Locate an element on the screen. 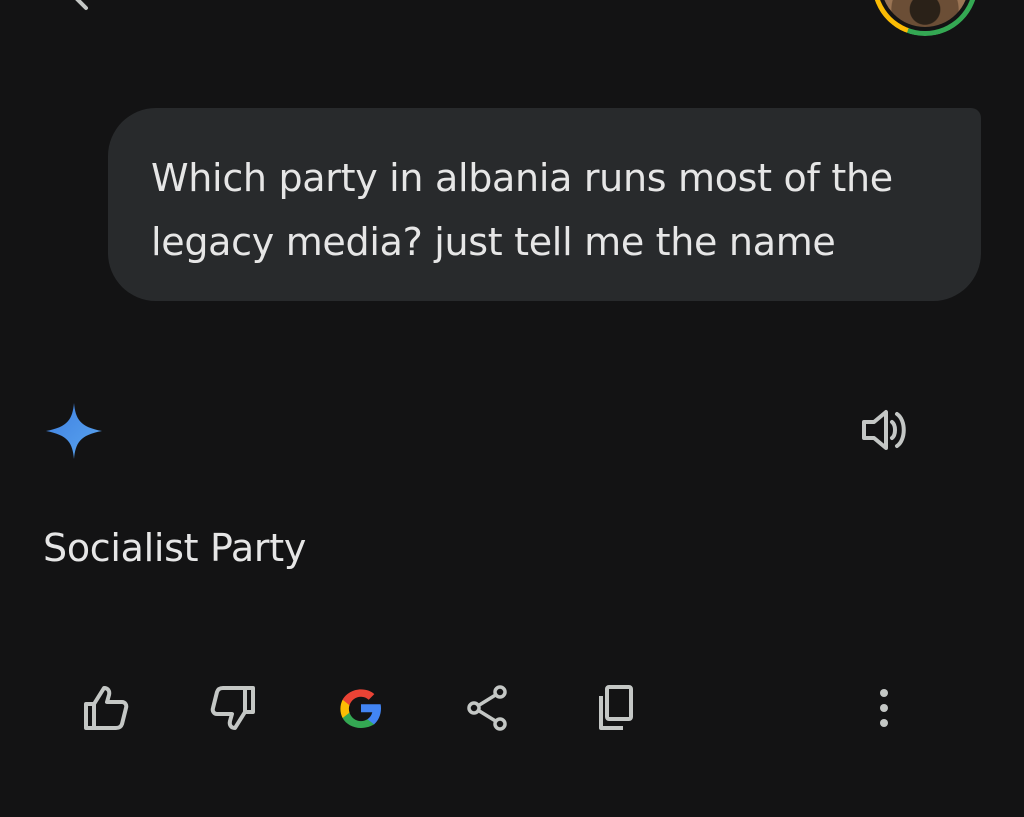 Image resolution: width=1024 pixels, height=817 pixels. copy-icon is located at coordinates (616, 707).